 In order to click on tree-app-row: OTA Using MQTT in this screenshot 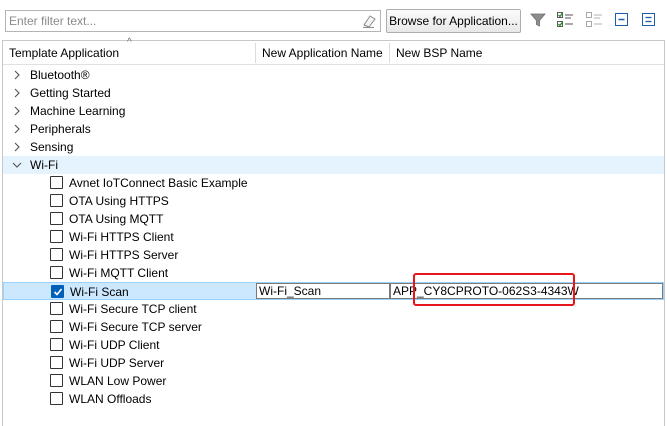, I will do `click(333, 219)`.